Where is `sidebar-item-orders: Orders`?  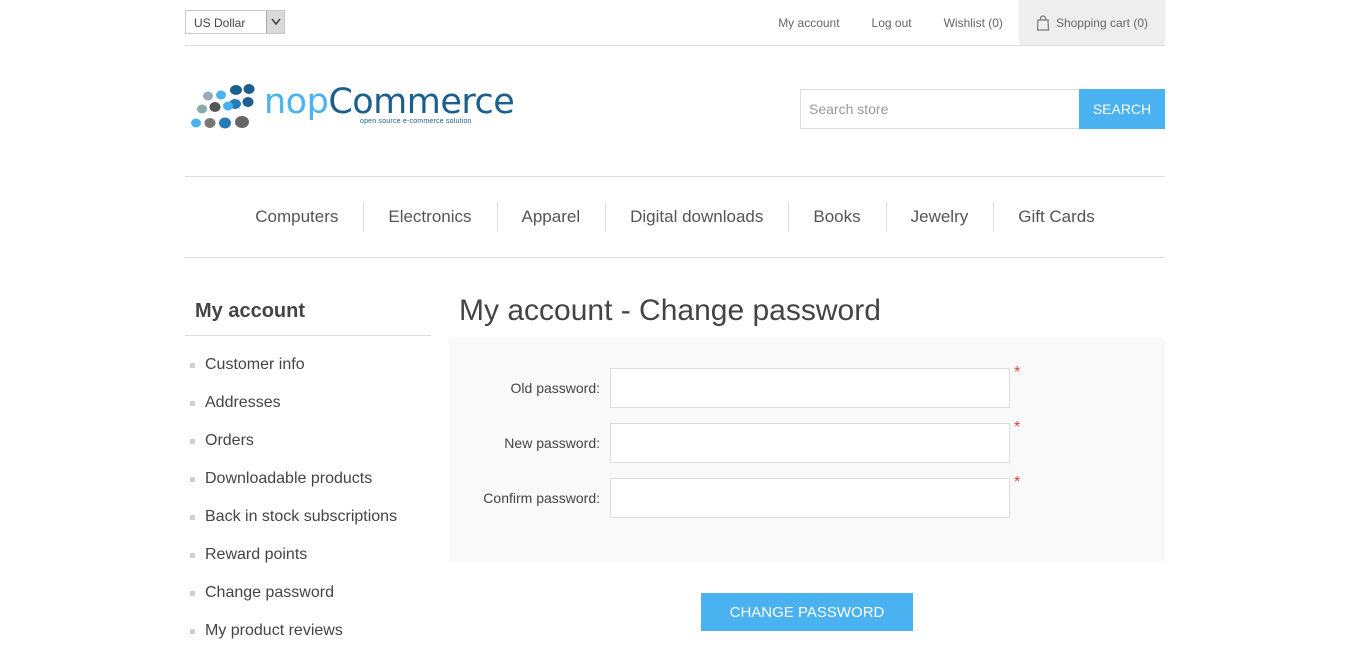
sidebar-item-orders: Orders is located at coordinates (308, 441).